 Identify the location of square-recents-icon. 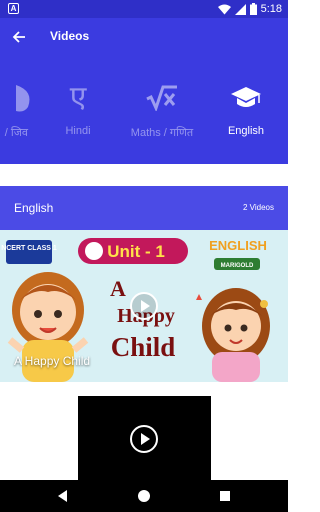
(225, 496).